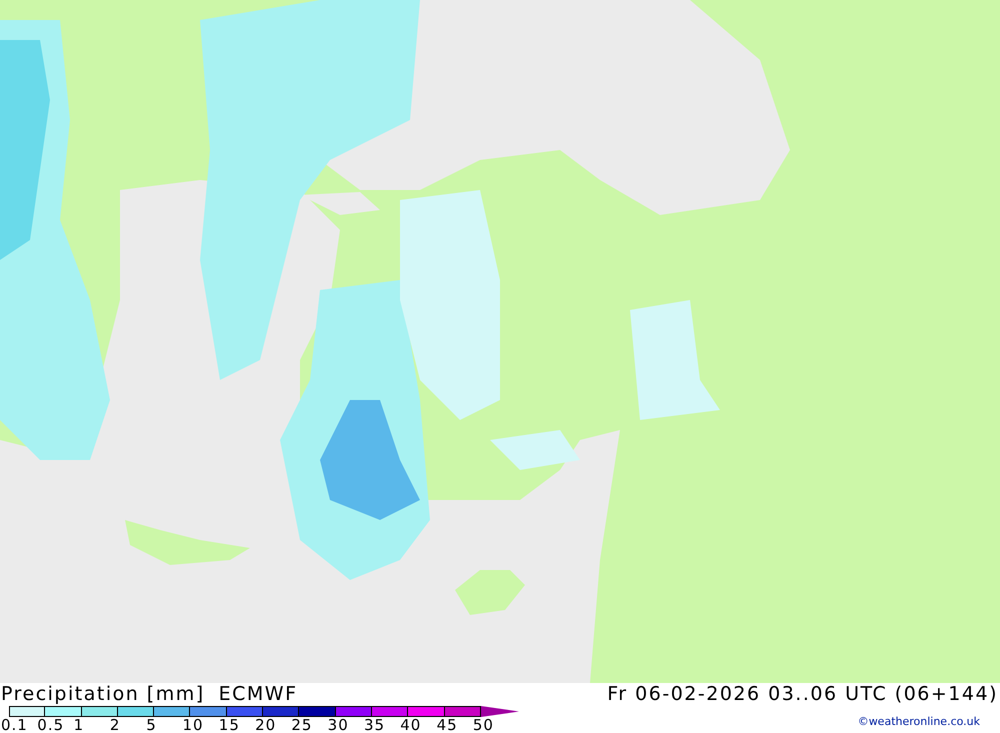  I want to click on scale-label: 25, so click(301, 724).